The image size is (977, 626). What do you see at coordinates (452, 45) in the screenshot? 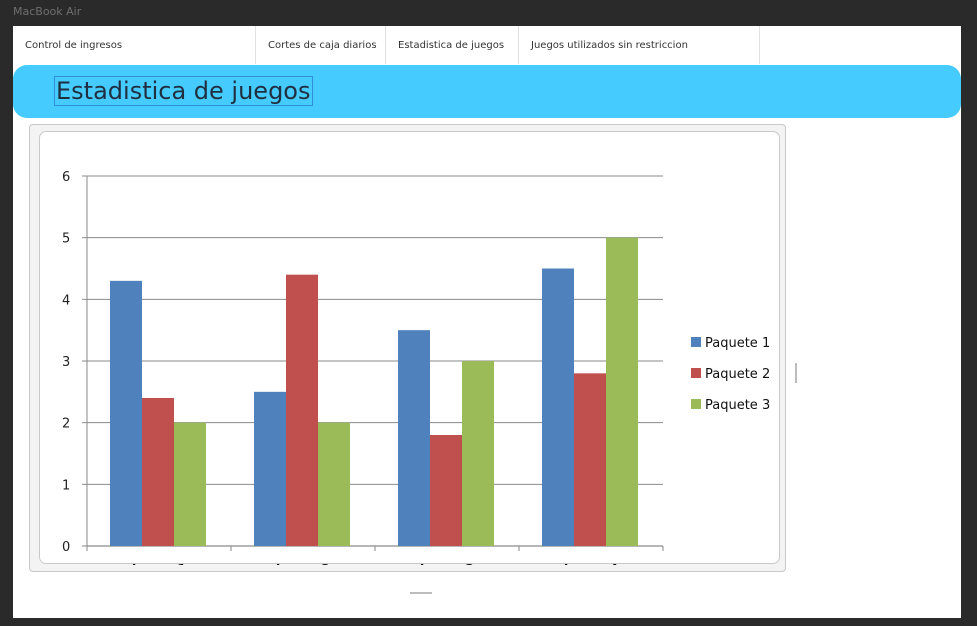
I see `nav-item-estadistica-de-juegos: Estadistica de juegos` at bounding box center [452, 45].